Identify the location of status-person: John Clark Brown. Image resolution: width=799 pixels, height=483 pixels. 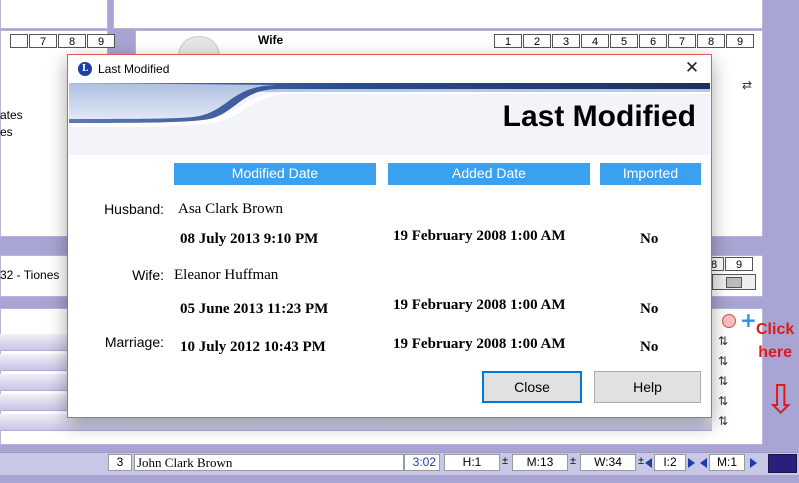
(269, 462).